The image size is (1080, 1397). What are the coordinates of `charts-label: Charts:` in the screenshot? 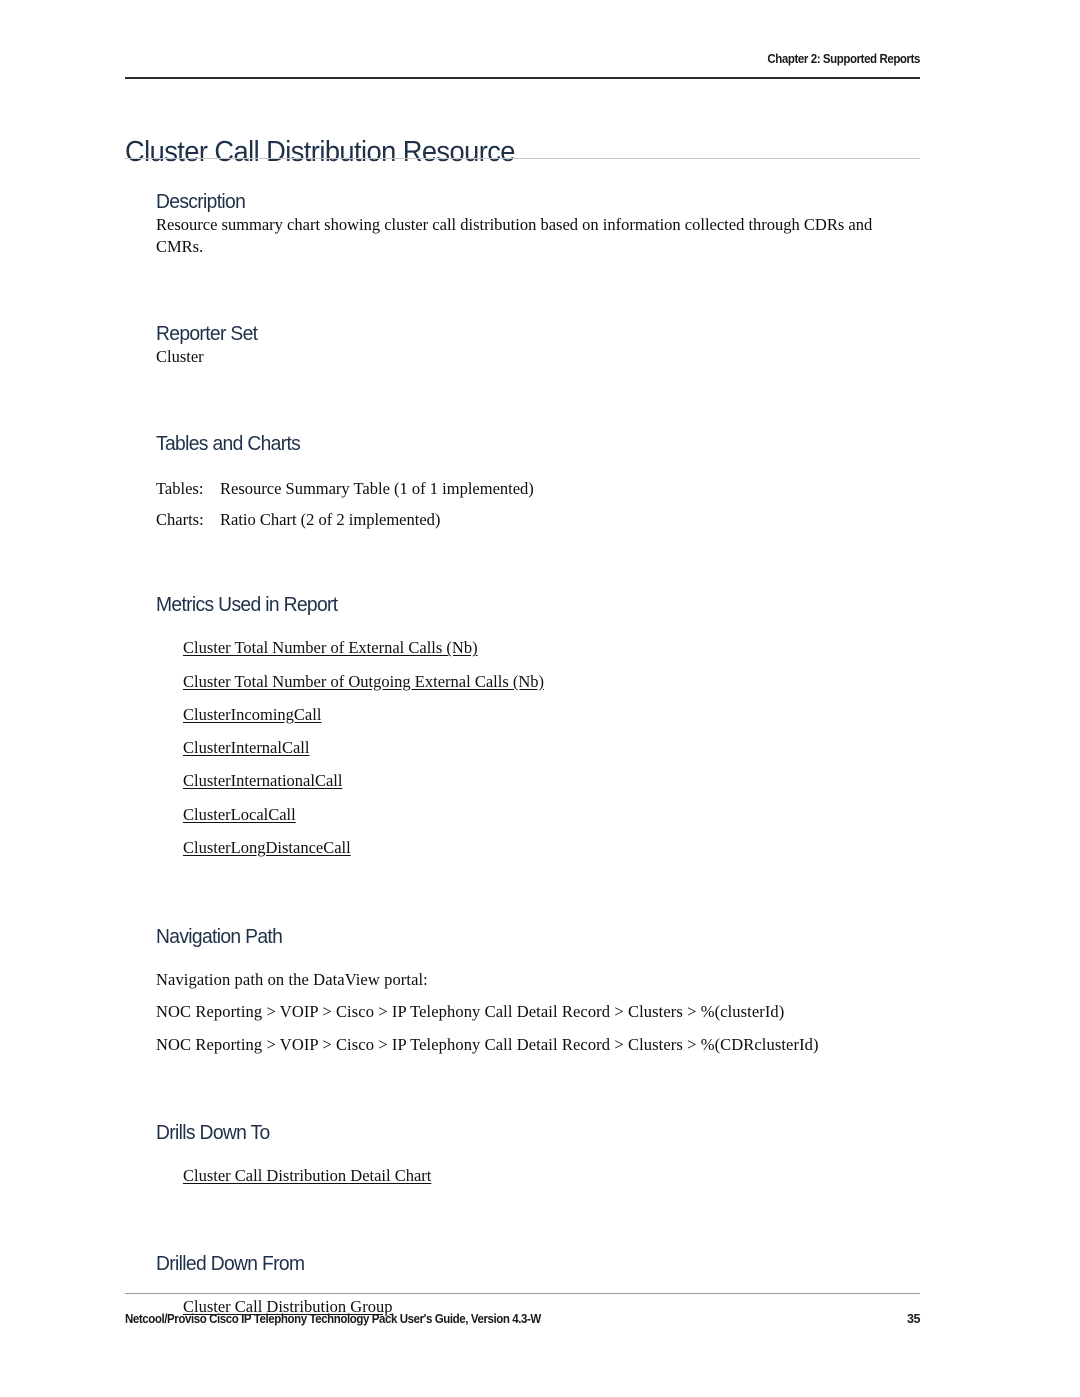 It's located at (180, 520).